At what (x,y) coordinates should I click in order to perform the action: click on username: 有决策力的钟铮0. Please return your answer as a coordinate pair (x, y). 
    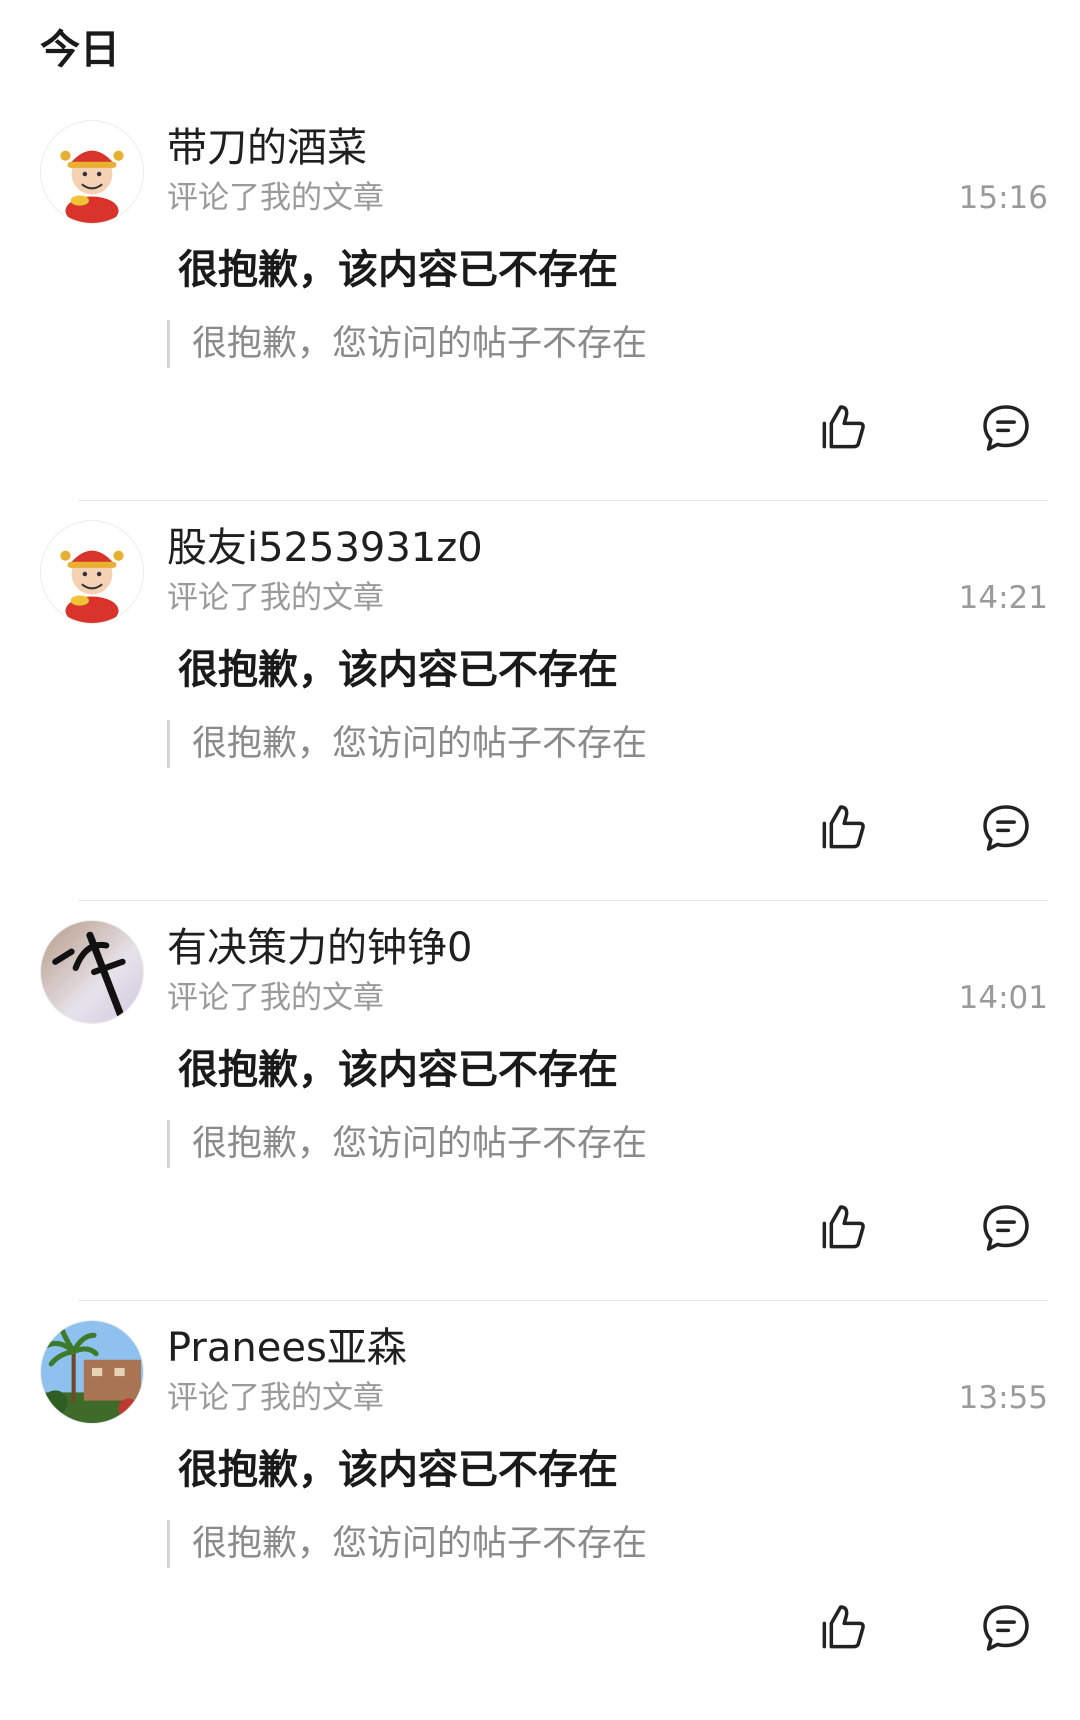
    Looking at the image, I should click on (319, 948).